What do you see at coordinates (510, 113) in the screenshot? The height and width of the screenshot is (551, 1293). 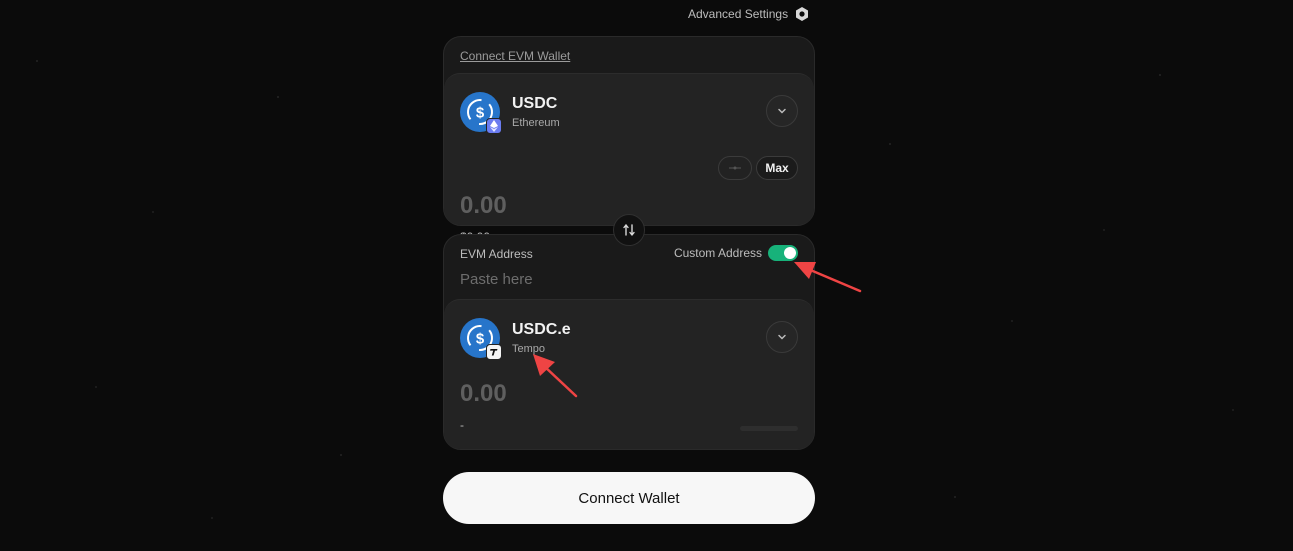 I see `from-token-selector: $ USDC Ethereum` at bounding box center [510, 113].